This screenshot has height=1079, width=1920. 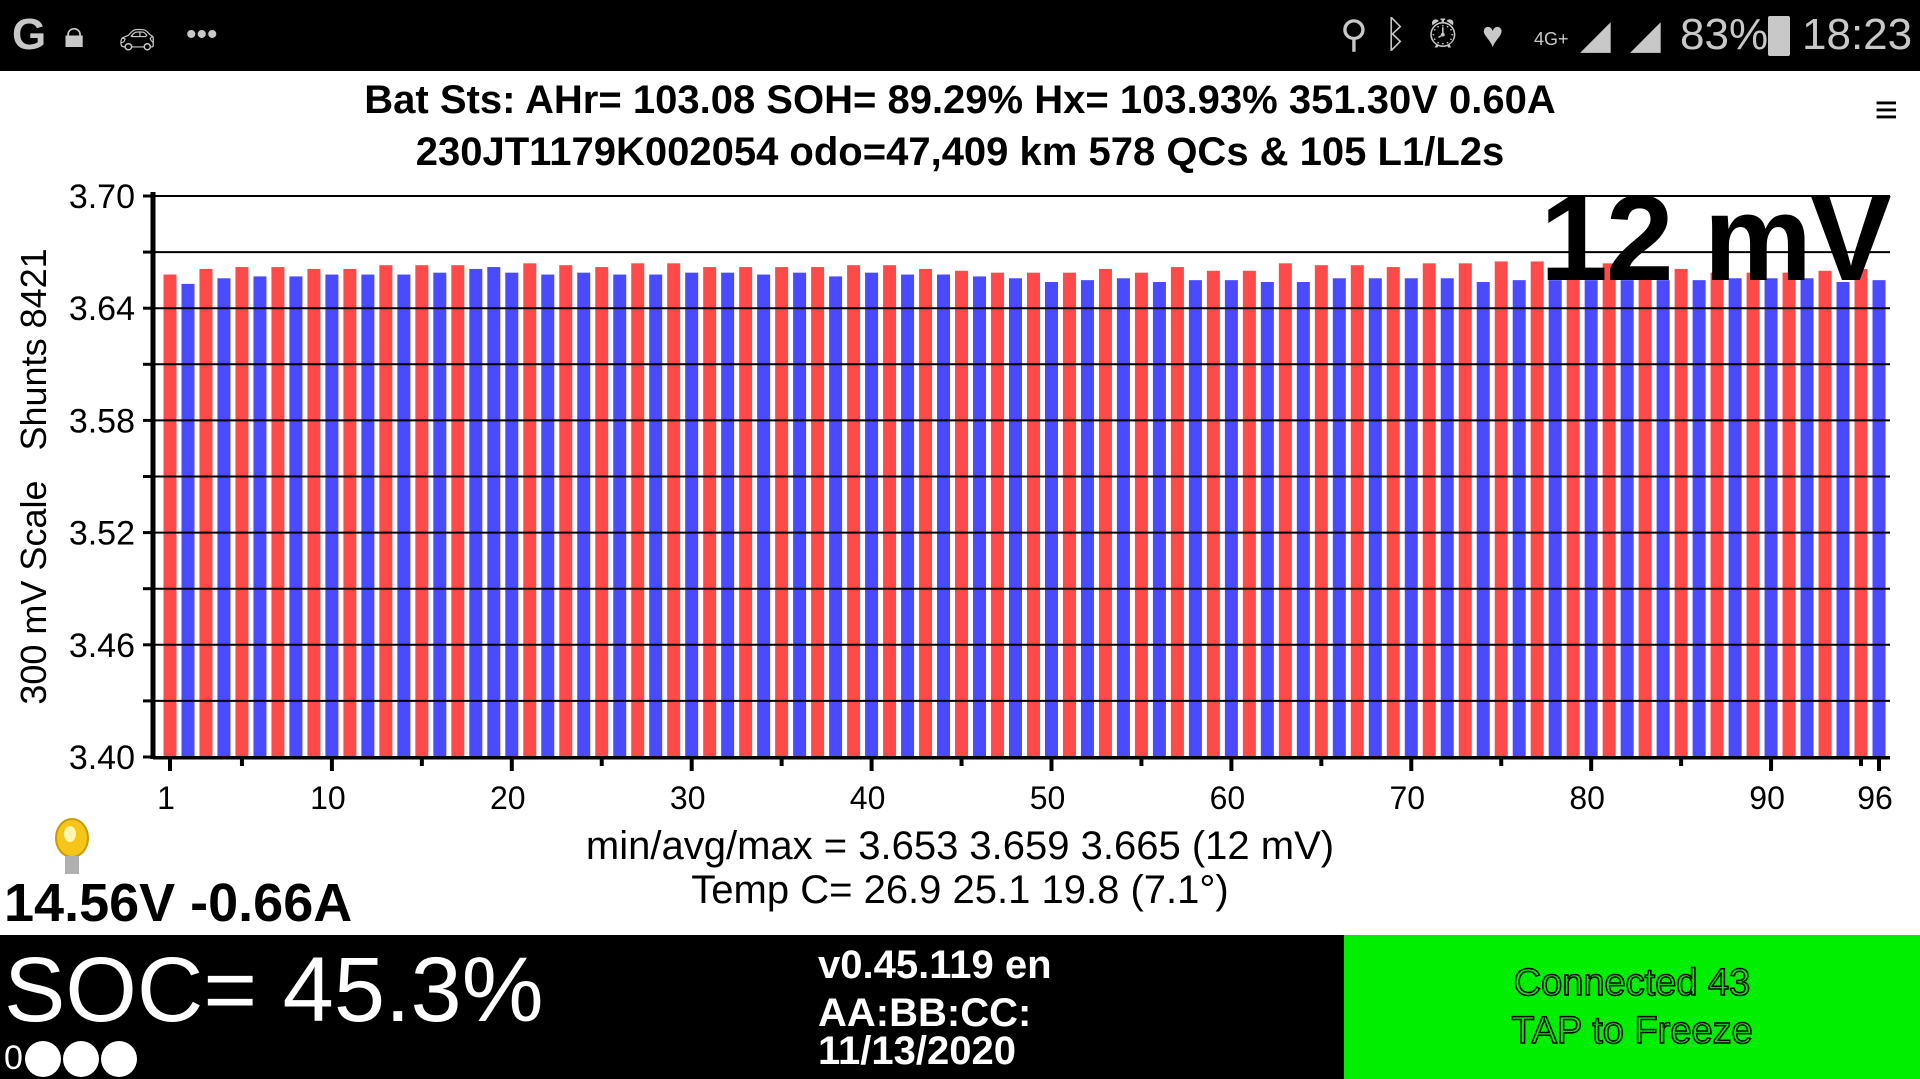 I want to click on freeze-hint: TAP to Freeze, so click(x=1631, y=1031).